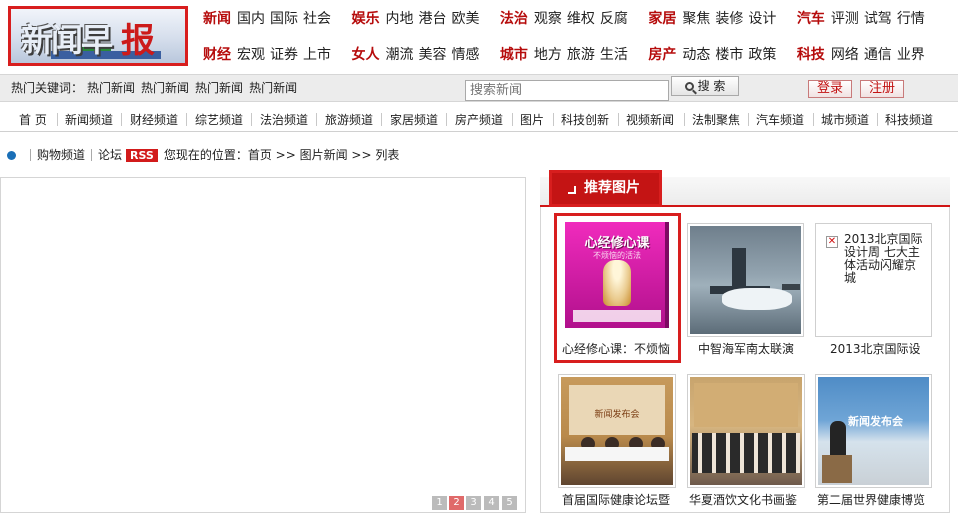 This screenshot has width=958, height=515. I want to click on shop-channel-link: 购物频道, so click(61, 155).